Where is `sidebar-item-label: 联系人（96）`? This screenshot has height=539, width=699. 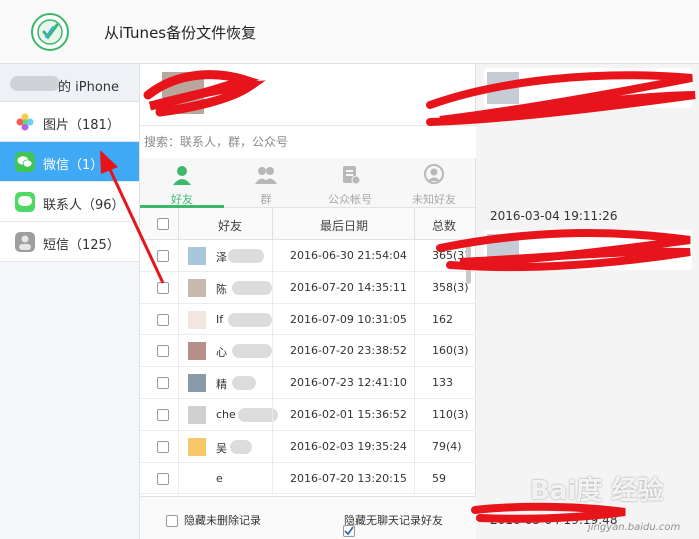
sidebar-item-label: 联系人（96） is located at coordinates (84, 205).